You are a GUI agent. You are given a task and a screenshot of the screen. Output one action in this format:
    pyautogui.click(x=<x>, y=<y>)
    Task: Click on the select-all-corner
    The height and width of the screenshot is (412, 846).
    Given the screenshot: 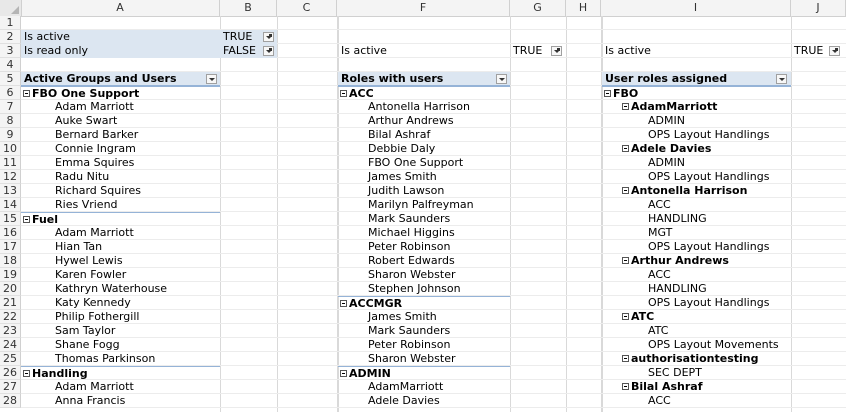 What is the action you would take?
    pyautogui.click(x=11, y=8)
    